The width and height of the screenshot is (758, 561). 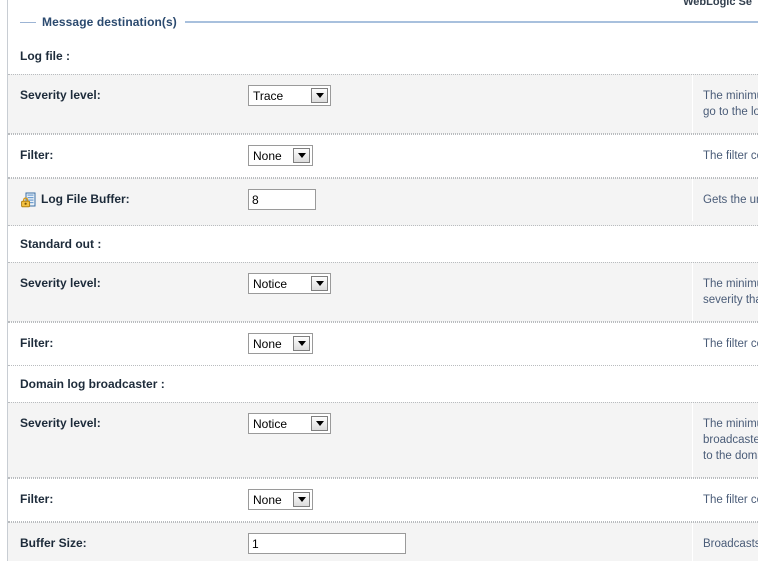 I want to click on row-description: Broadcasts lo, so click(x=725, y=542).